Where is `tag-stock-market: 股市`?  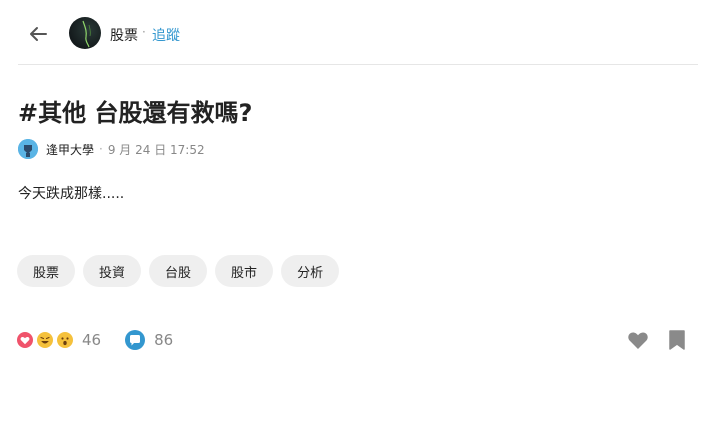 tag-stock-market: 股市 is located at coordinates (244, 271).